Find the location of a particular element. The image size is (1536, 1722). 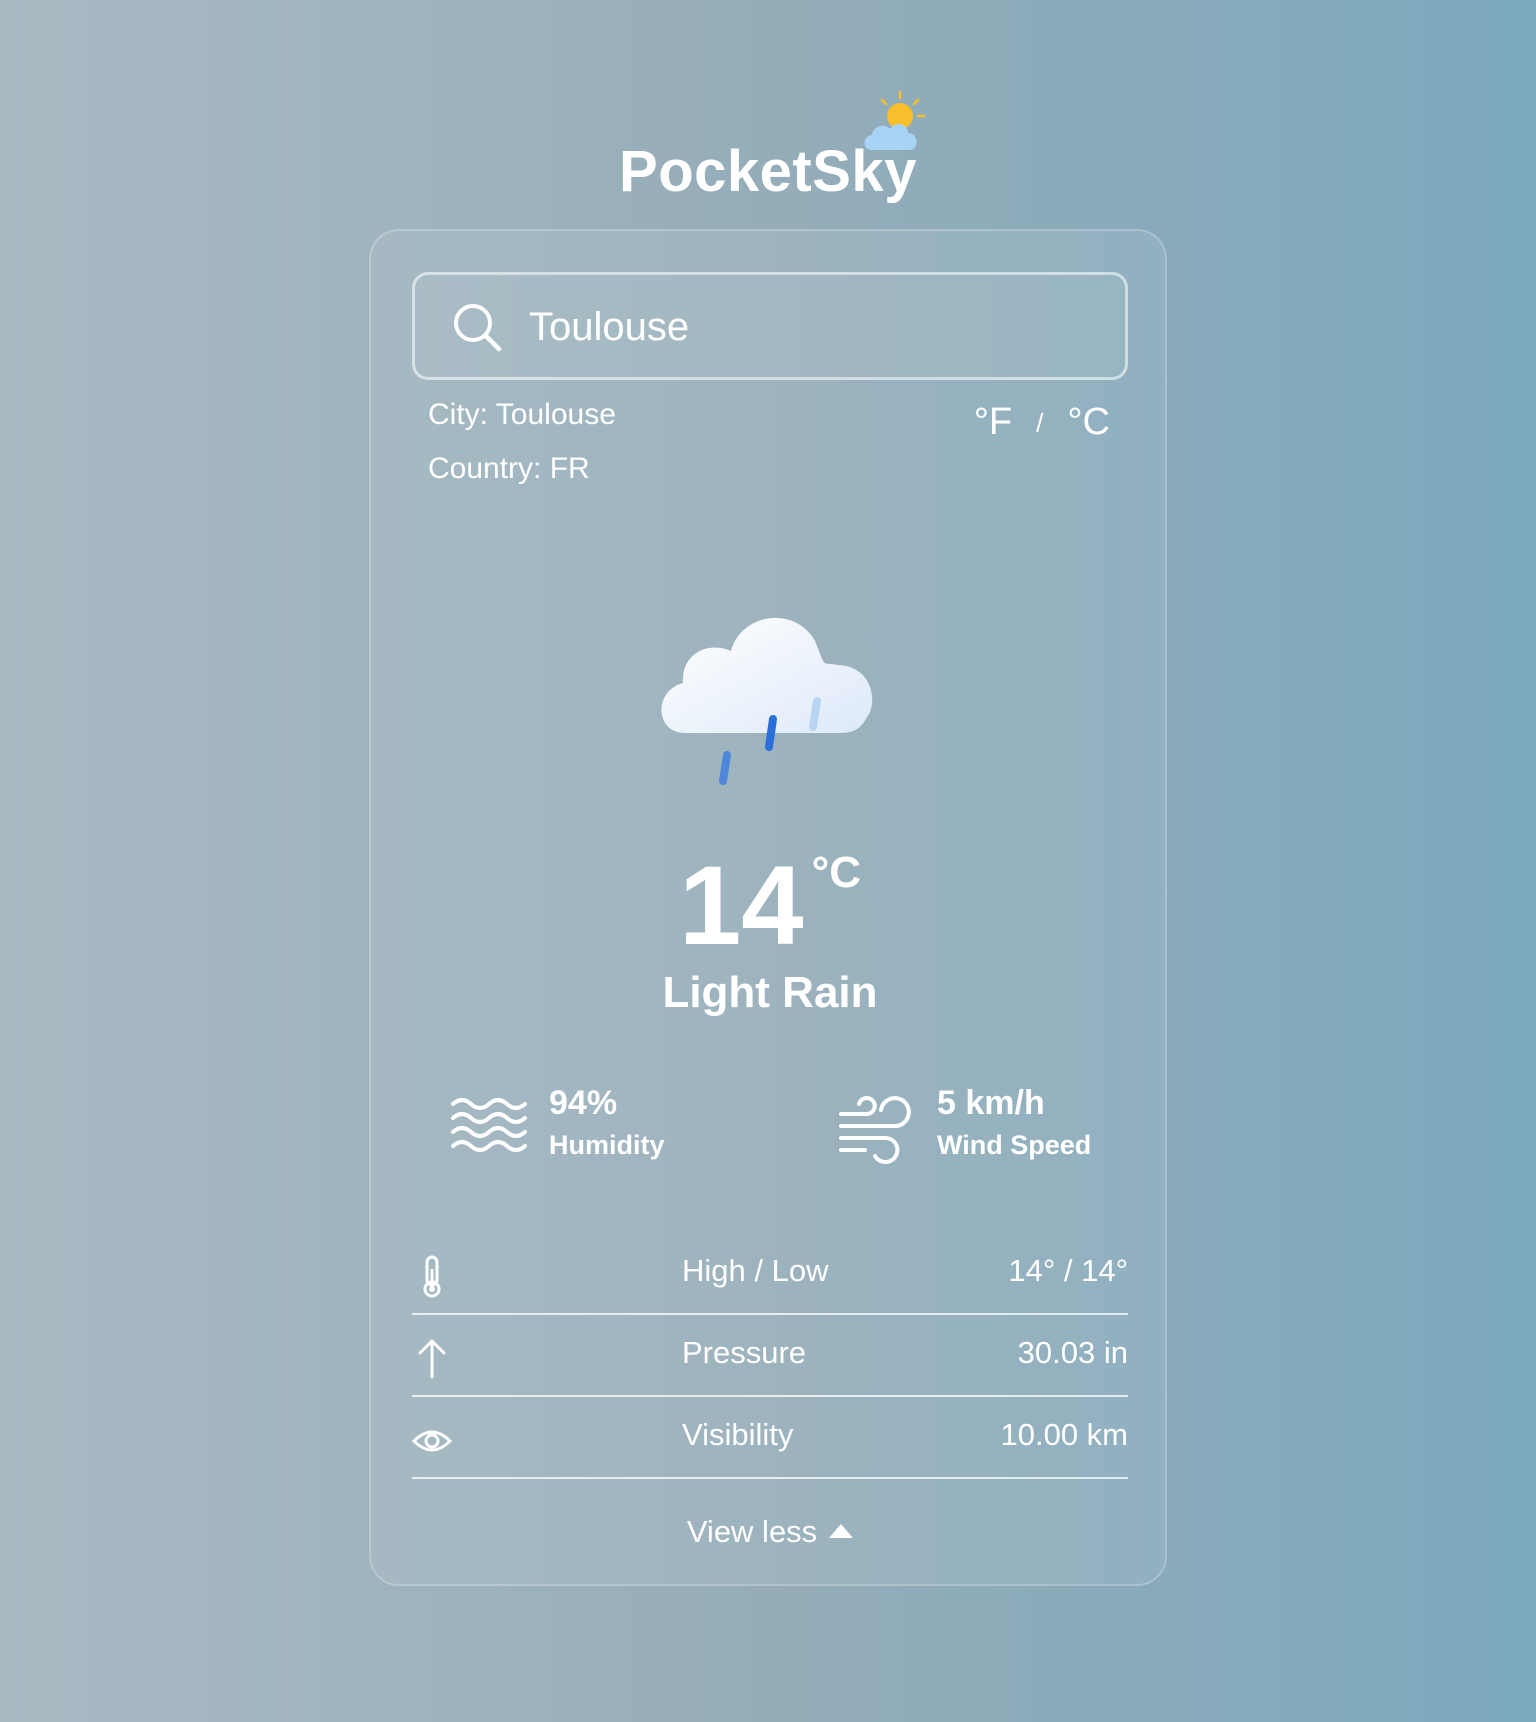

detail-row-visibility: Visibility 10.00 km is located at coordinates (770, 1438).